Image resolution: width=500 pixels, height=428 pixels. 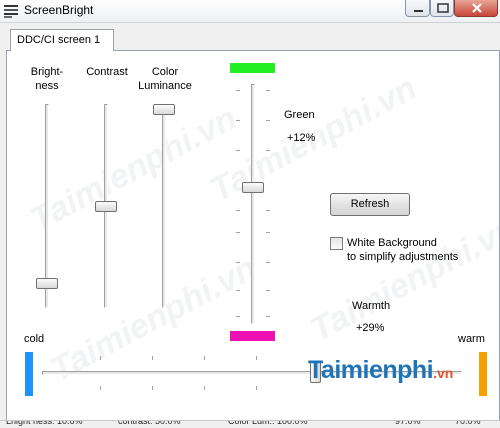 I want to click on color-luminance-label: Color Luminance, so click(x=165, y=79).